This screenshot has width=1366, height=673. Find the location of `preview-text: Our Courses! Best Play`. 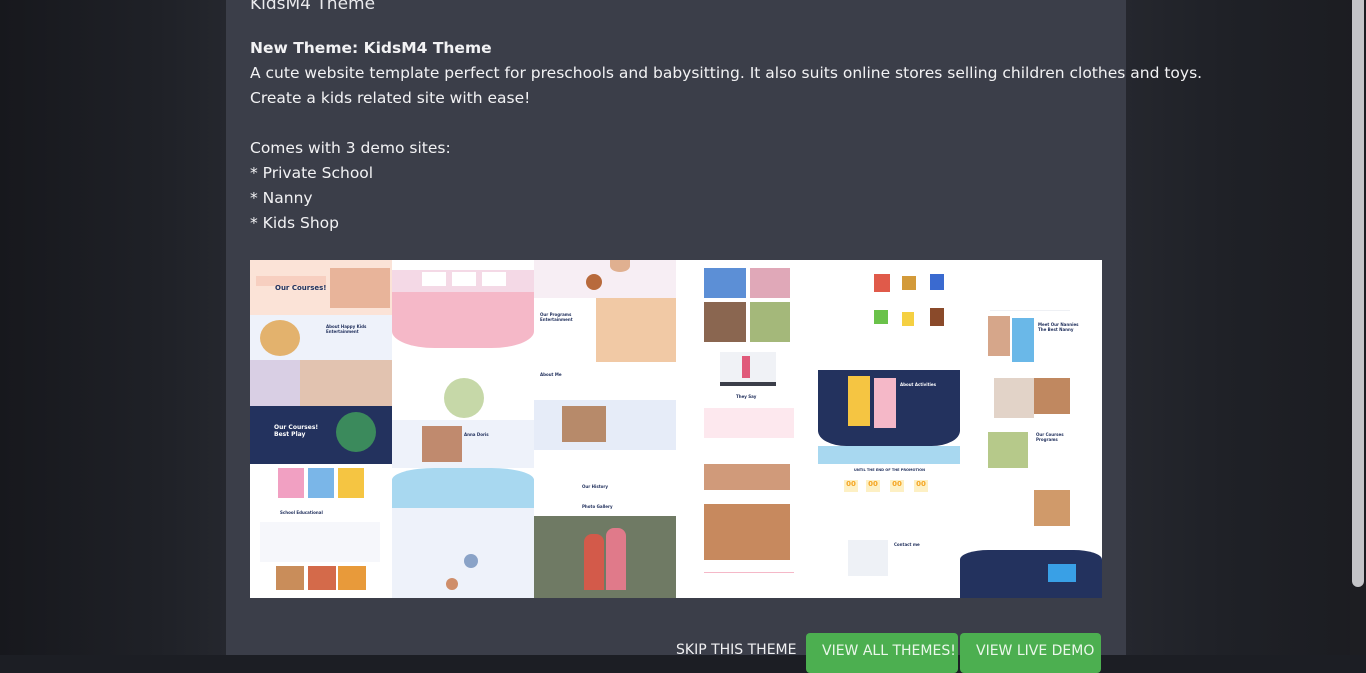

preview-text: Our Courses! Best Play is located at coordinates (296, 431).